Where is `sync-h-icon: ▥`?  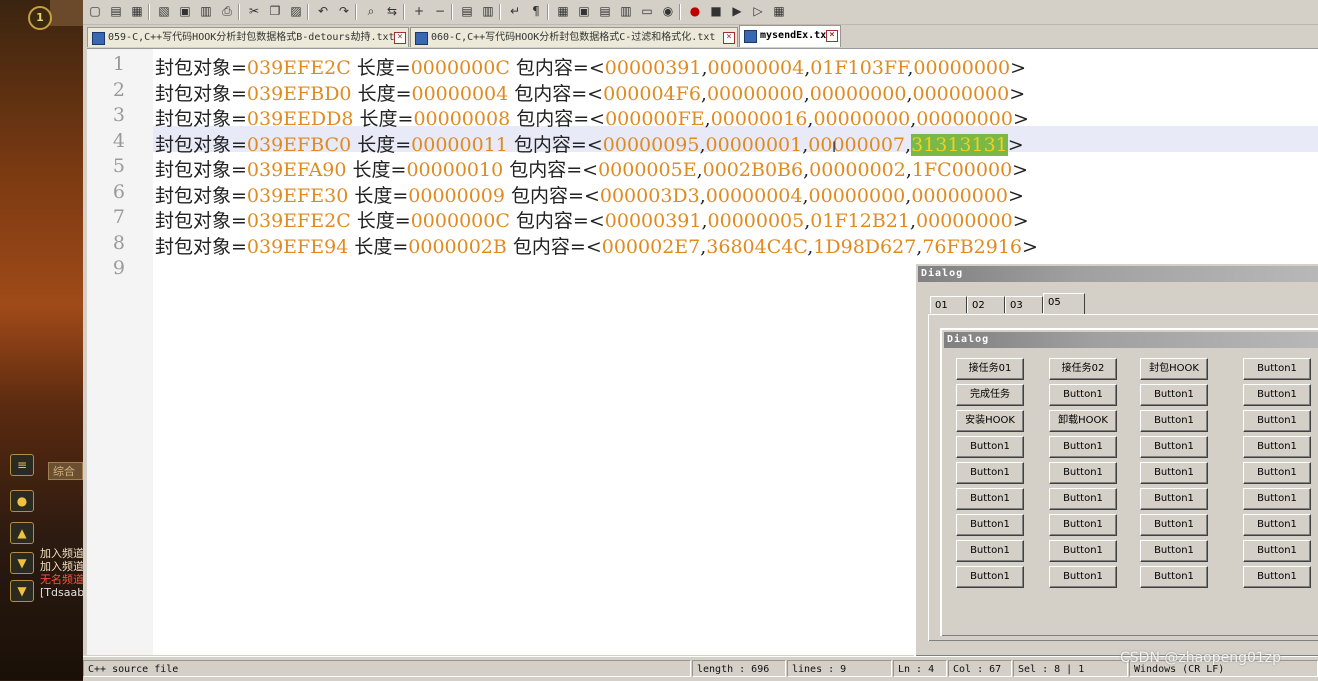 sync-h-icon: ▥ is located at coordinates (488, 11).